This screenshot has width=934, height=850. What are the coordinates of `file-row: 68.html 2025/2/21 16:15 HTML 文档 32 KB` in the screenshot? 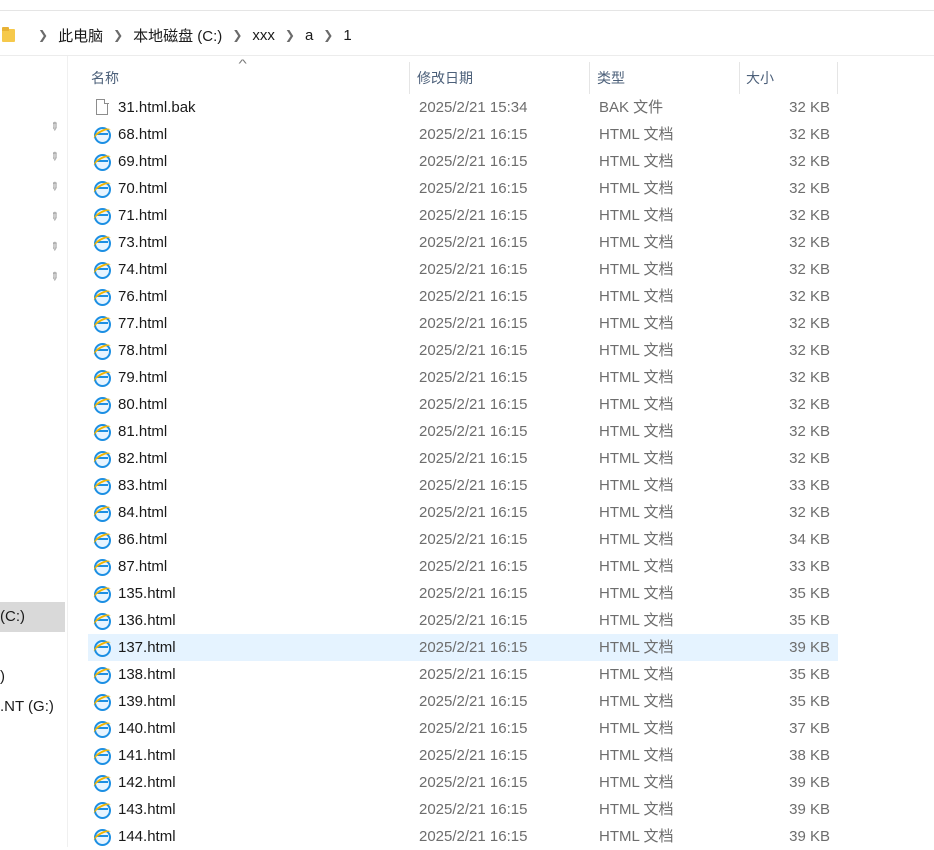 It's located at (463, 134).